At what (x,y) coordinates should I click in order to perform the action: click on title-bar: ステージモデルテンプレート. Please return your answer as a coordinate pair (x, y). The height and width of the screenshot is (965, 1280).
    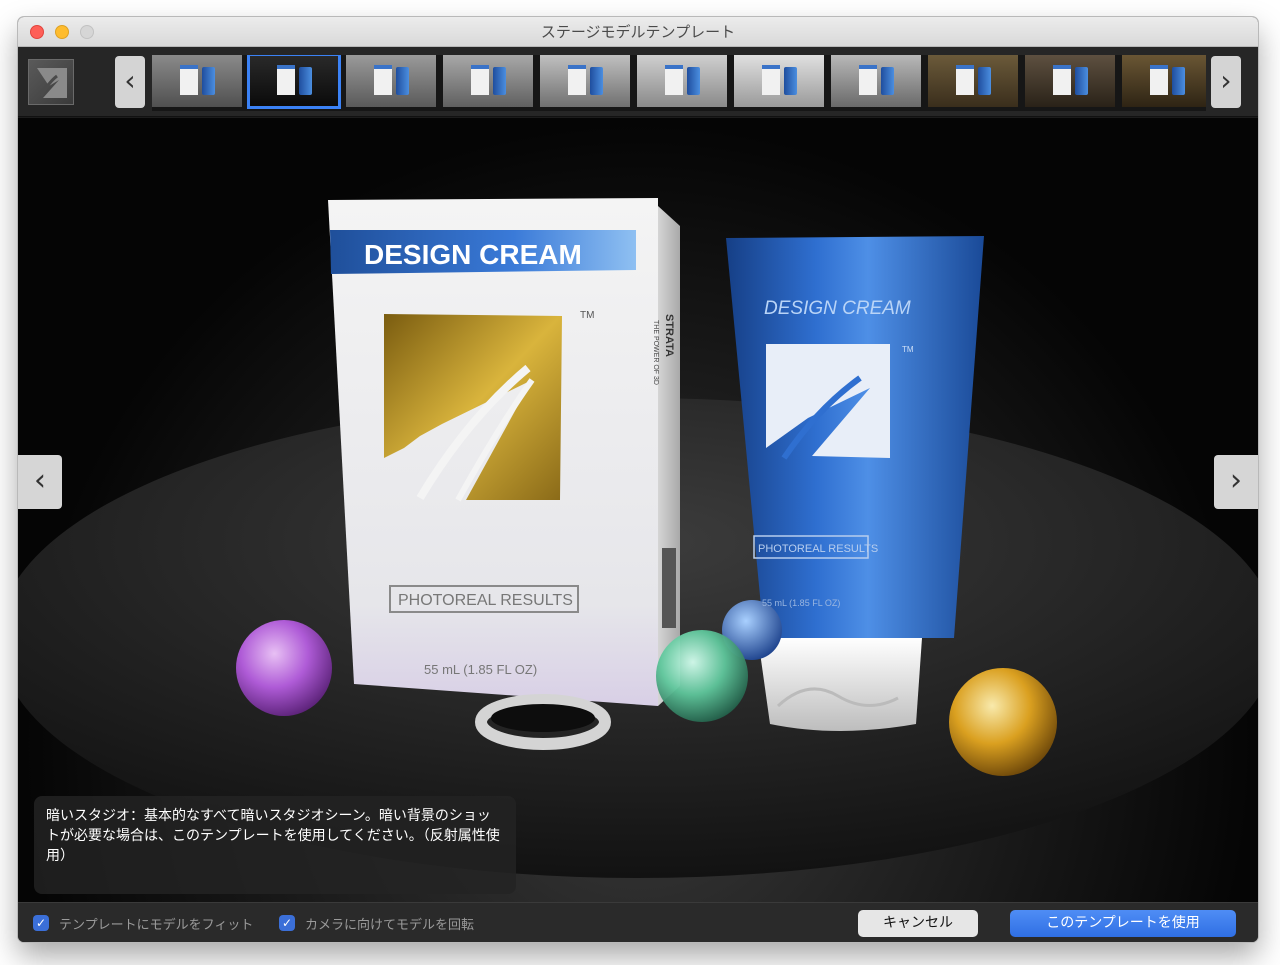
    Looking at the image, I should click on (638, 32).